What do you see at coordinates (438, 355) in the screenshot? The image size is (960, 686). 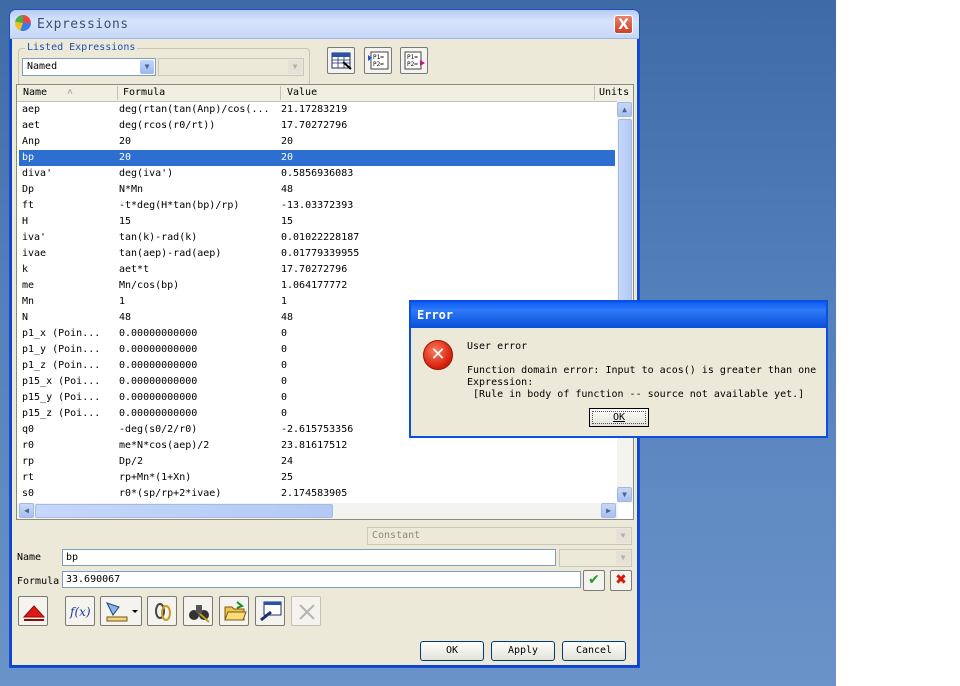 I see `error-icon: ✕` at bounding box center [438, 355].